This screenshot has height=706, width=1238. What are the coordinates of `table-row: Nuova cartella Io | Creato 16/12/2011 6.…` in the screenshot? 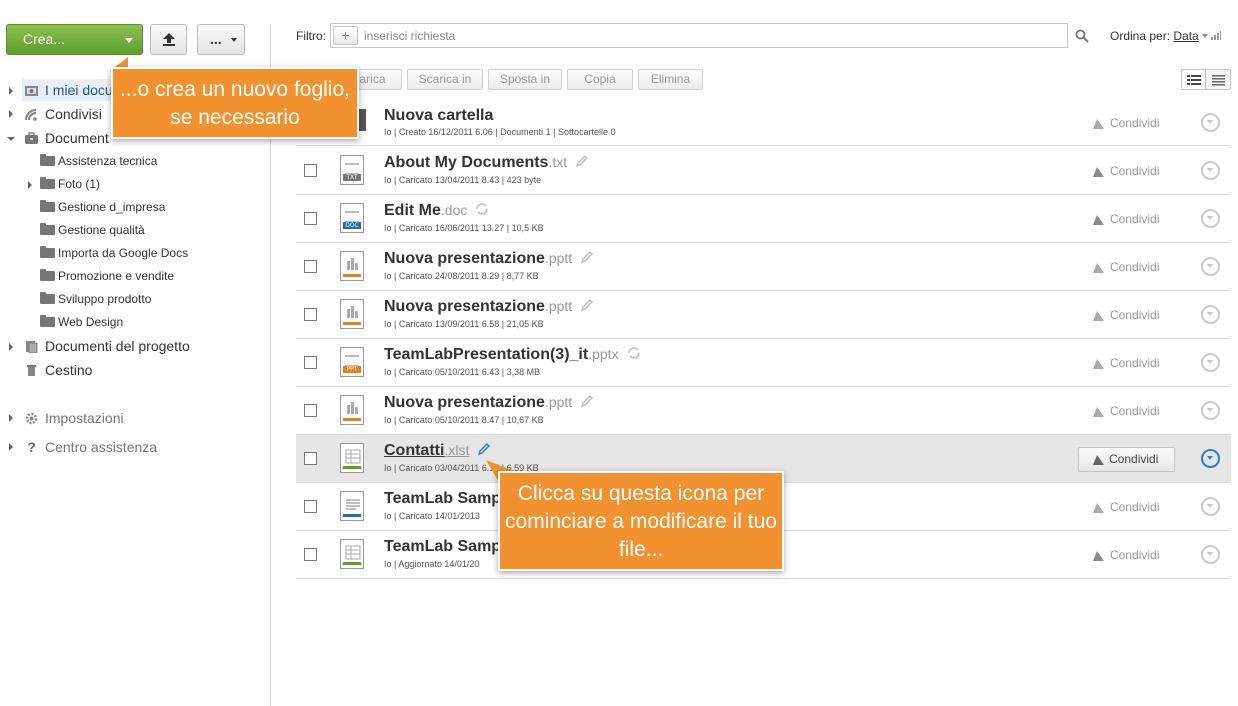 It's located at (763, 122).